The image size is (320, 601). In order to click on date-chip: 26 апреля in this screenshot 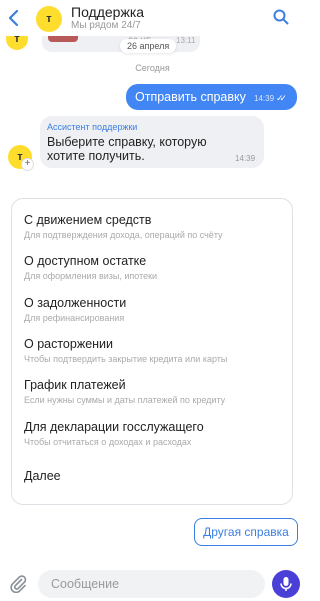, I will do `click(148, 46)`.